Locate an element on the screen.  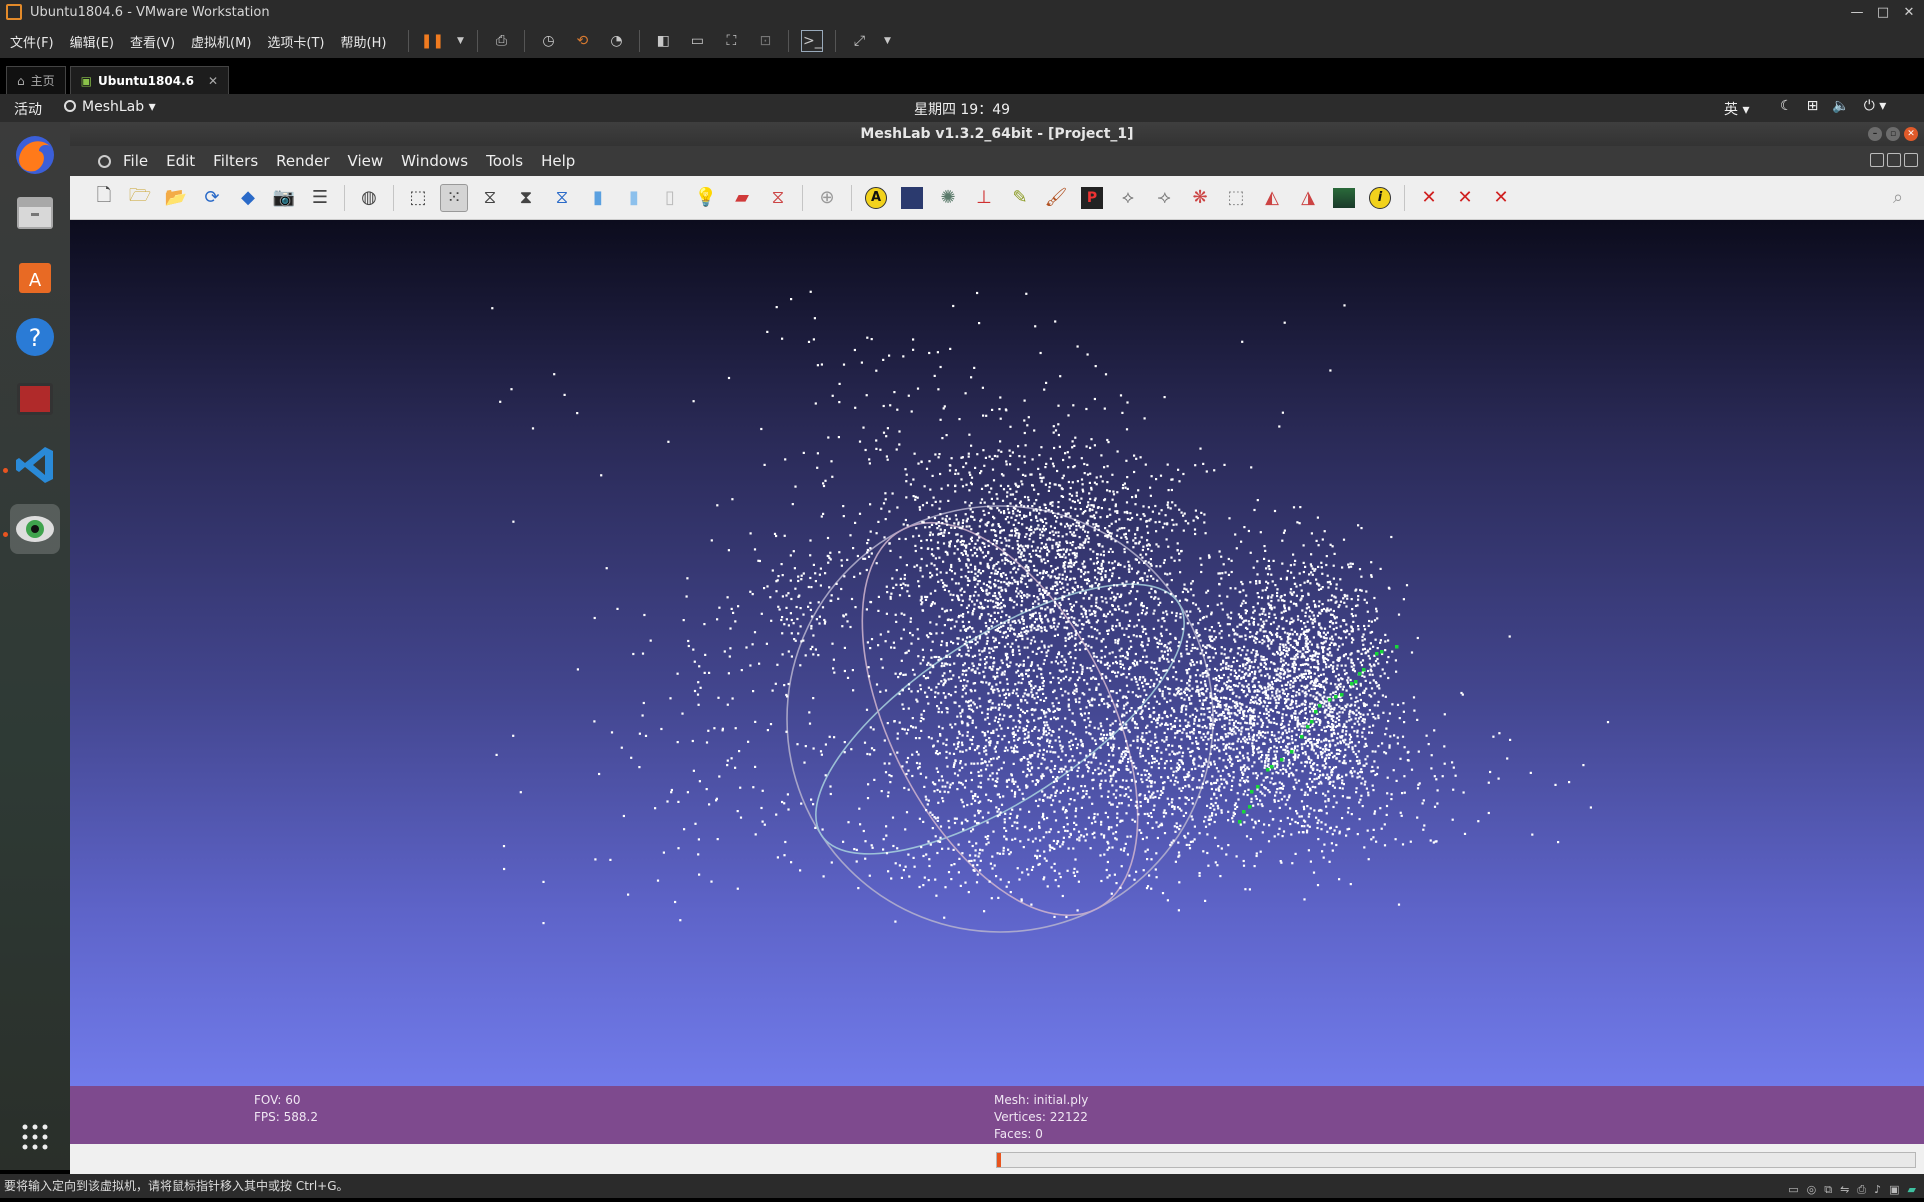
snapshot-icon: ◷ is located at coordinates (548, 41).